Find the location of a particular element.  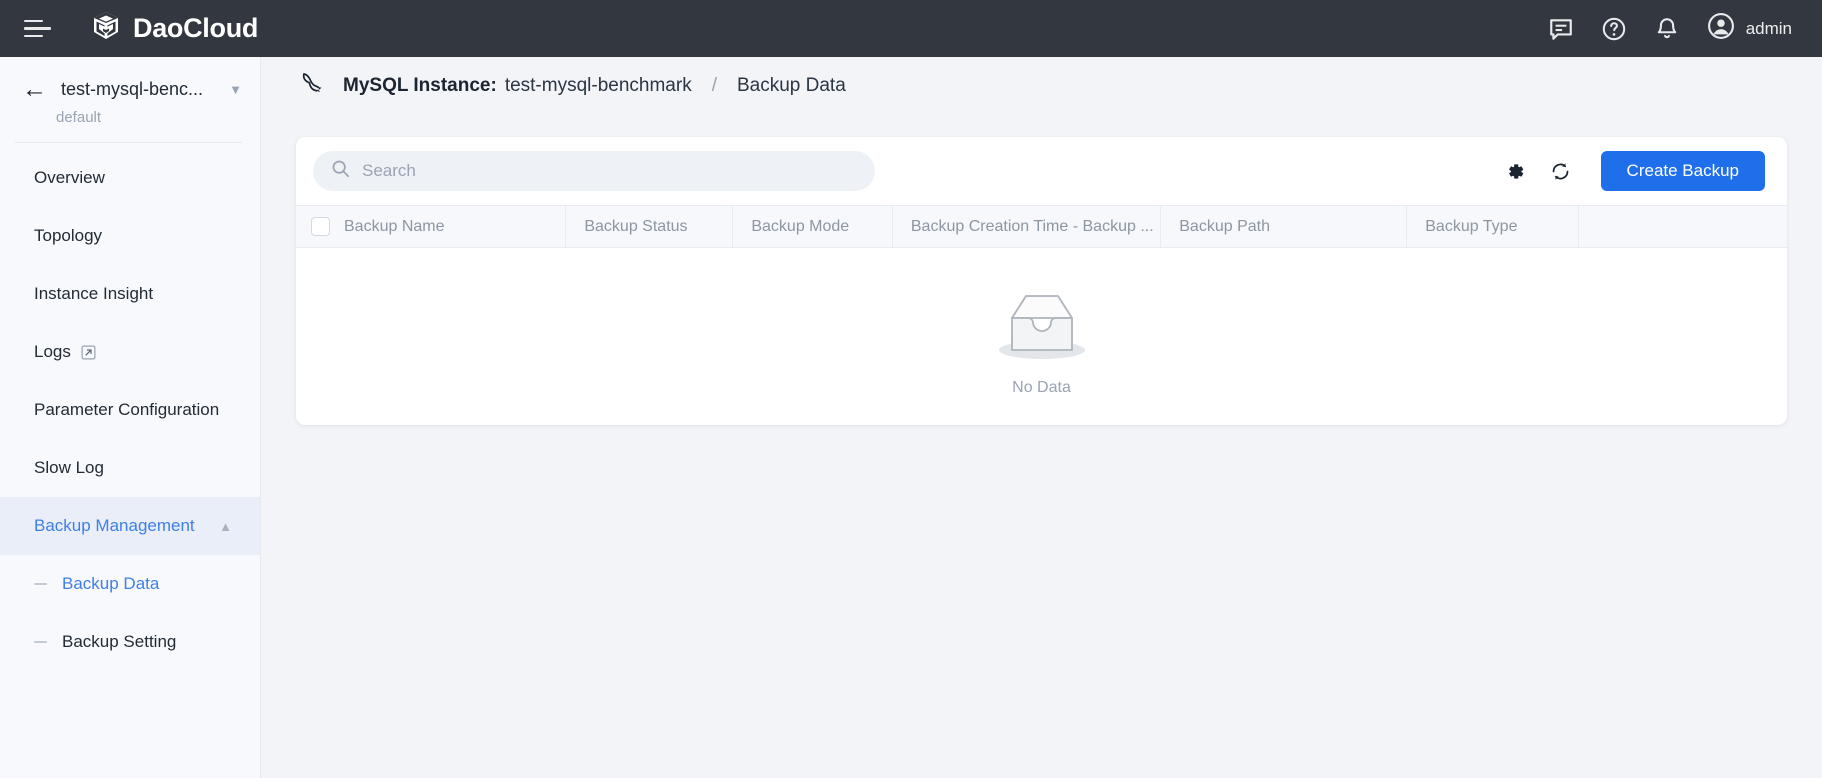

brand-logo: DaoCloud is located at coordinates (174, 28).